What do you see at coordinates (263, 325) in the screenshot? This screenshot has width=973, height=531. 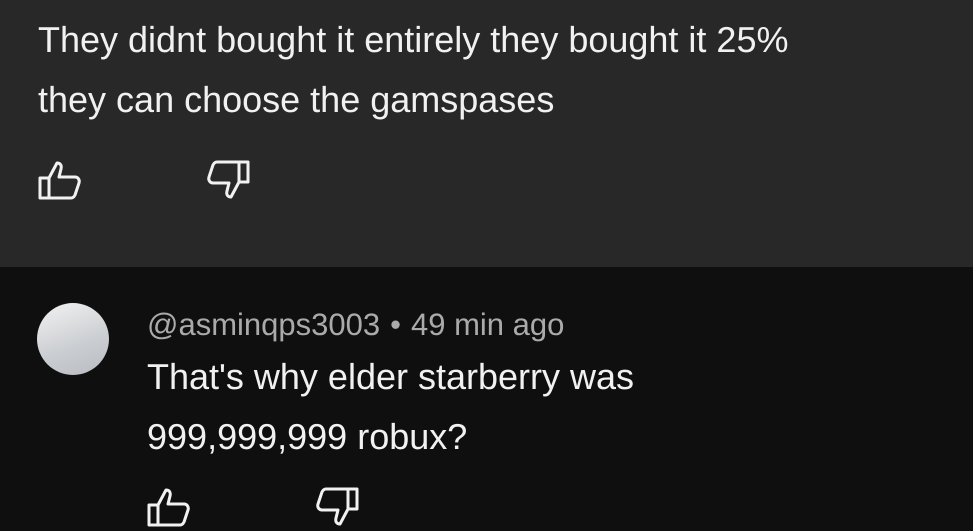 I see `comment-author: @asminqps3003` at bounding box center [263, 325].